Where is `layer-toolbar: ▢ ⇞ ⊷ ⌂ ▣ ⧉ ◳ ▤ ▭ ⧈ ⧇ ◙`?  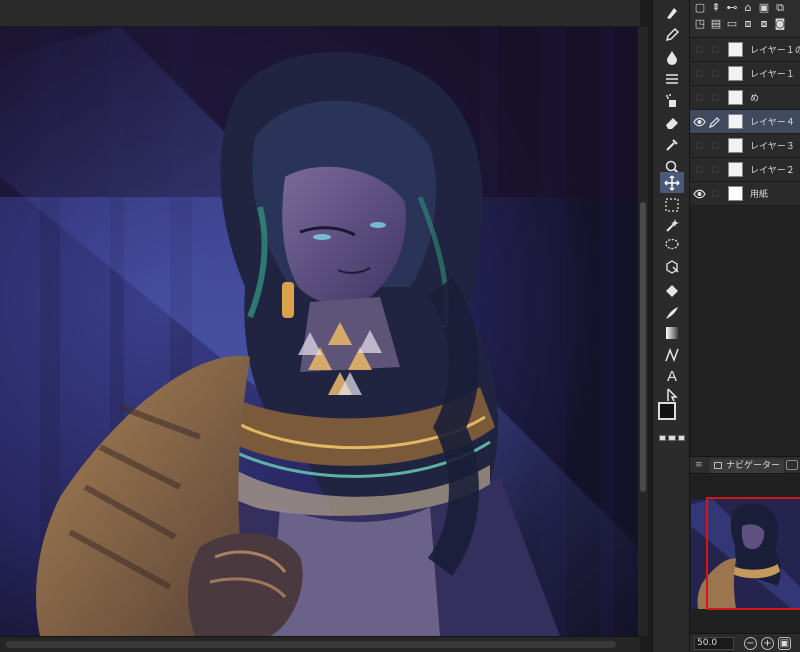 layer-toolbar: ▢ ⇞ ⊷ ⌂ ▣ ⧉ ◳ ▤ ▭ ⧈ ⧇ ◙ is located at coordinates (745, 19).